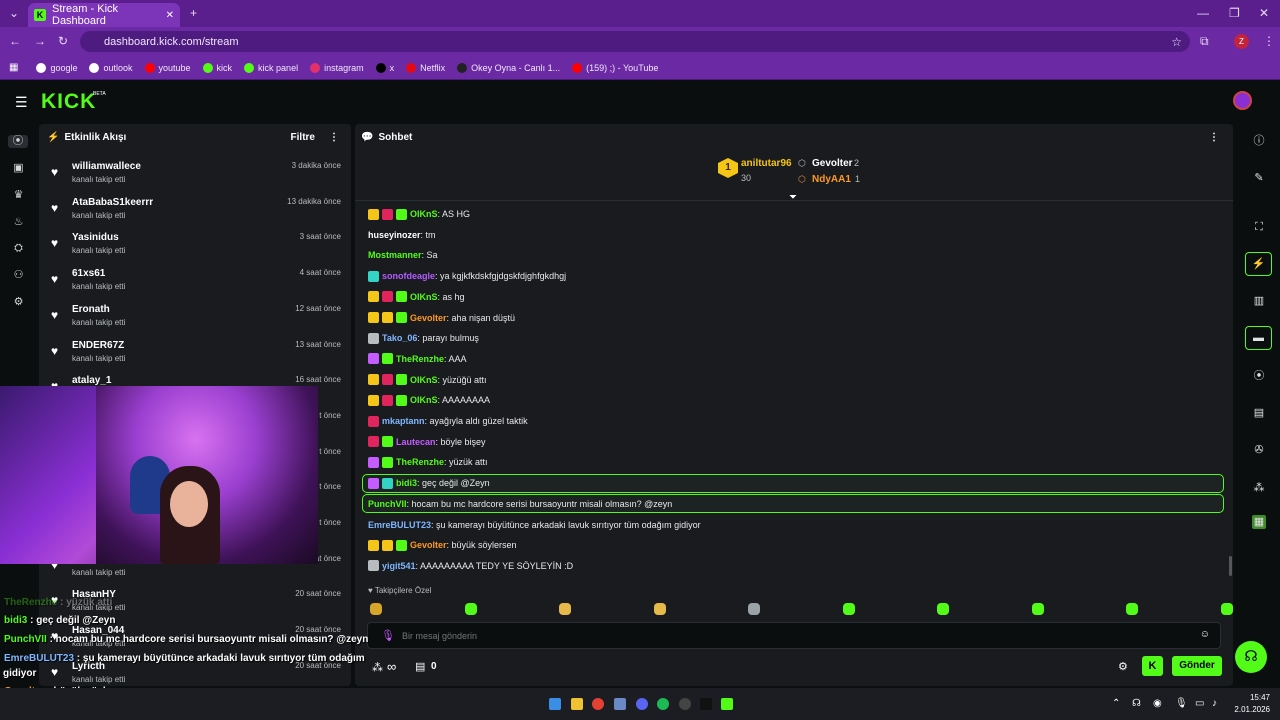 This screenshot has width=1280, height=720. I want to click on activity-item: ♥ ENDER67Z kanalı takip etti 13 saat önce, so click(195, 357).